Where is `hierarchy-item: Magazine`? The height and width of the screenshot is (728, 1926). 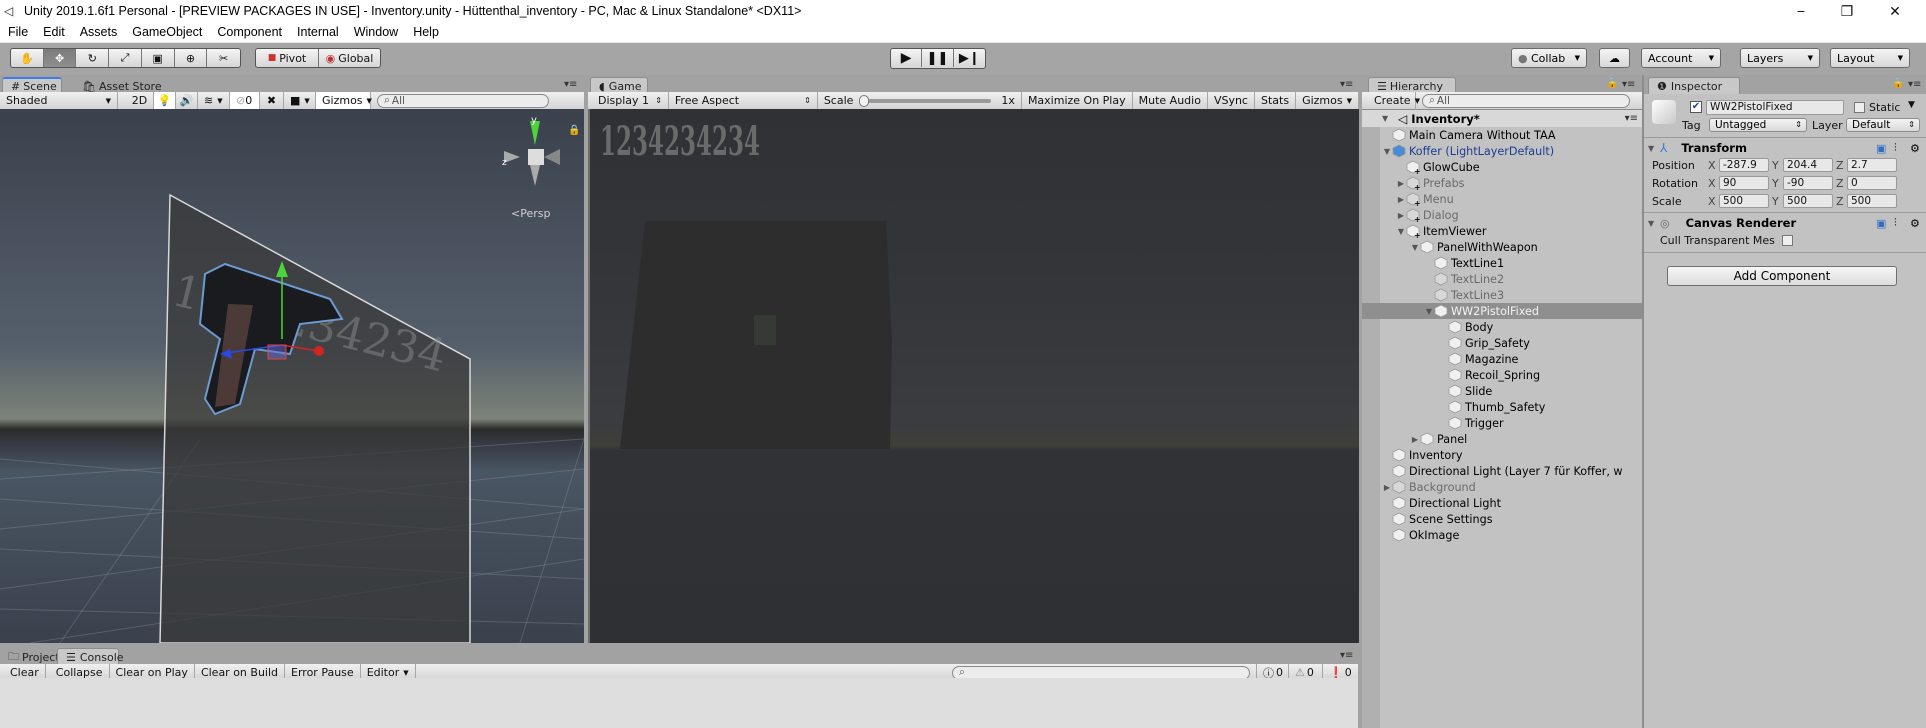 hierarchy-item: Magazine is located at coordinates (1502, 359).